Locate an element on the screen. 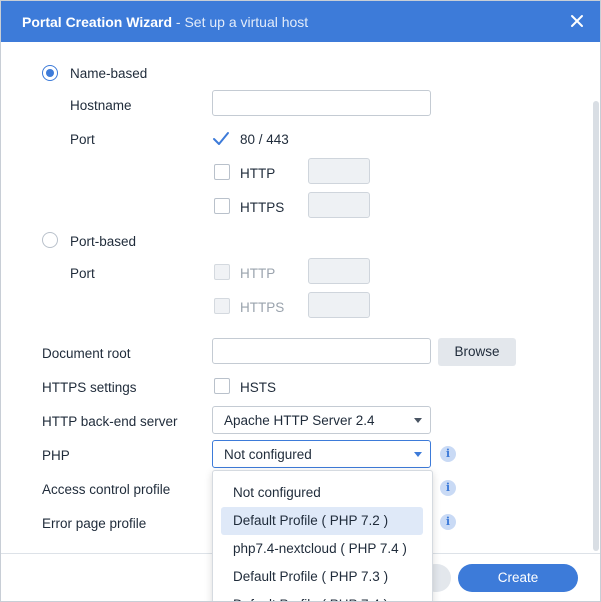  close-icon is located at coordinates (577, 21).